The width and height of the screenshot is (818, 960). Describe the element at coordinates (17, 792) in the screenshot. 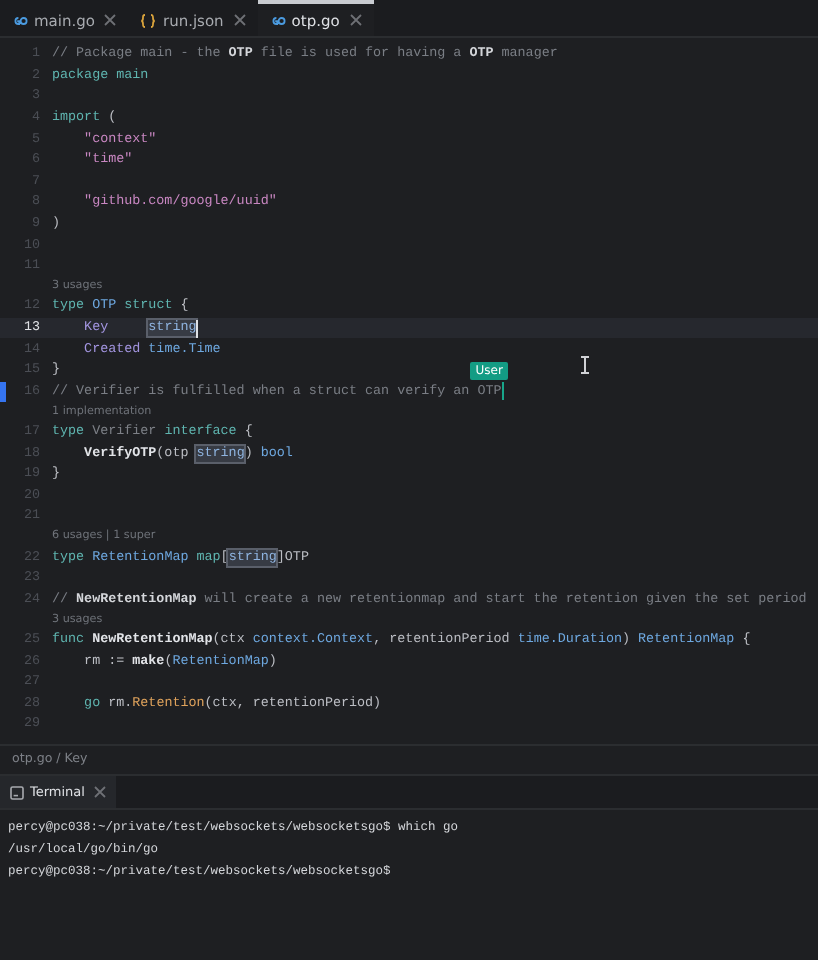

I see `terminal-icon` at that location.